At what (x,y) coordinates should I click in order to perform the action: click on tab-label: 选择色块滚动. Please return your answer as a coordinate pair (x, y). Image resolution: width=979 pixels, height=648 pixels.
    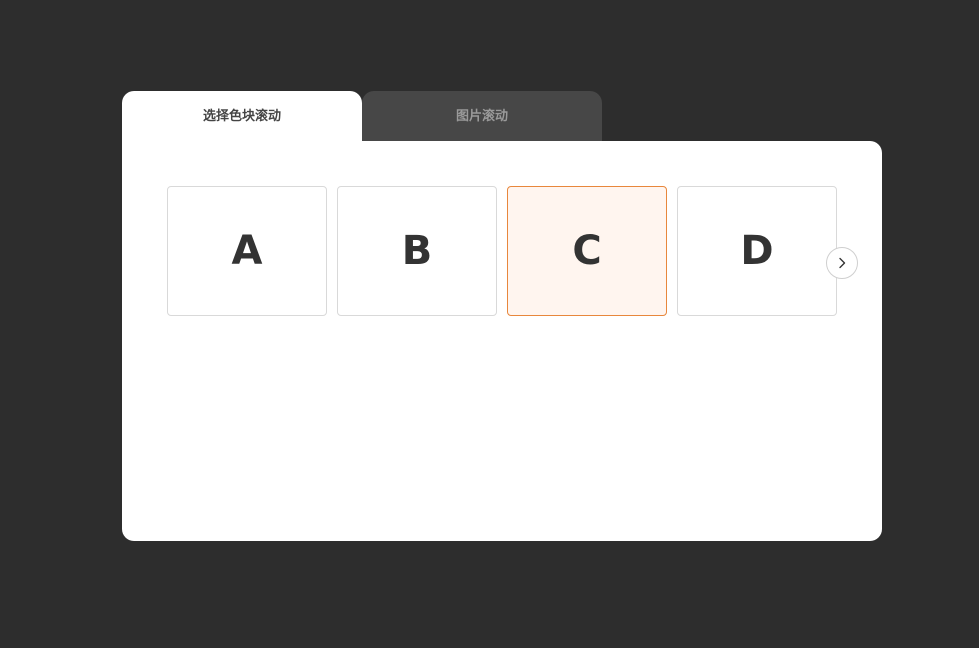
    Looking at the image, I should click on (241, 116).